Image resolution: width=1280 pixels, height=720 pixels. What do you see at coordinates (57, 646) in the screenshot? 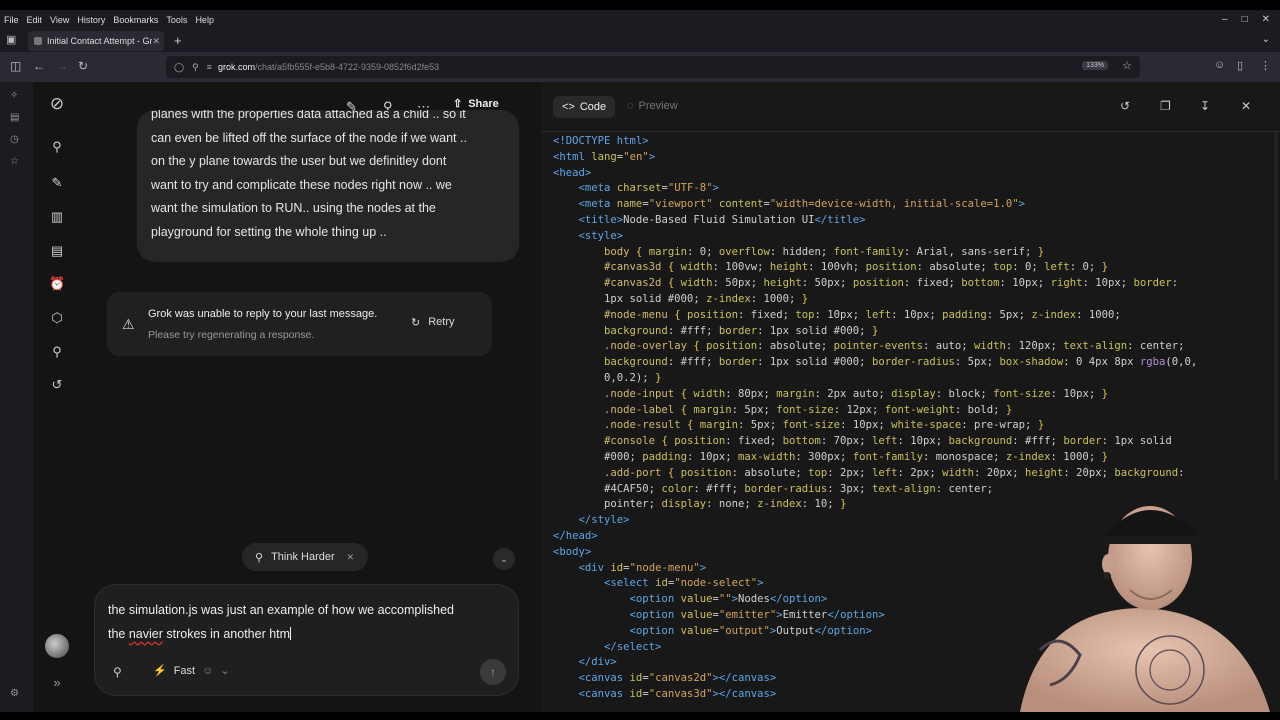
I see `avatar` at bounding box center [57, 646].